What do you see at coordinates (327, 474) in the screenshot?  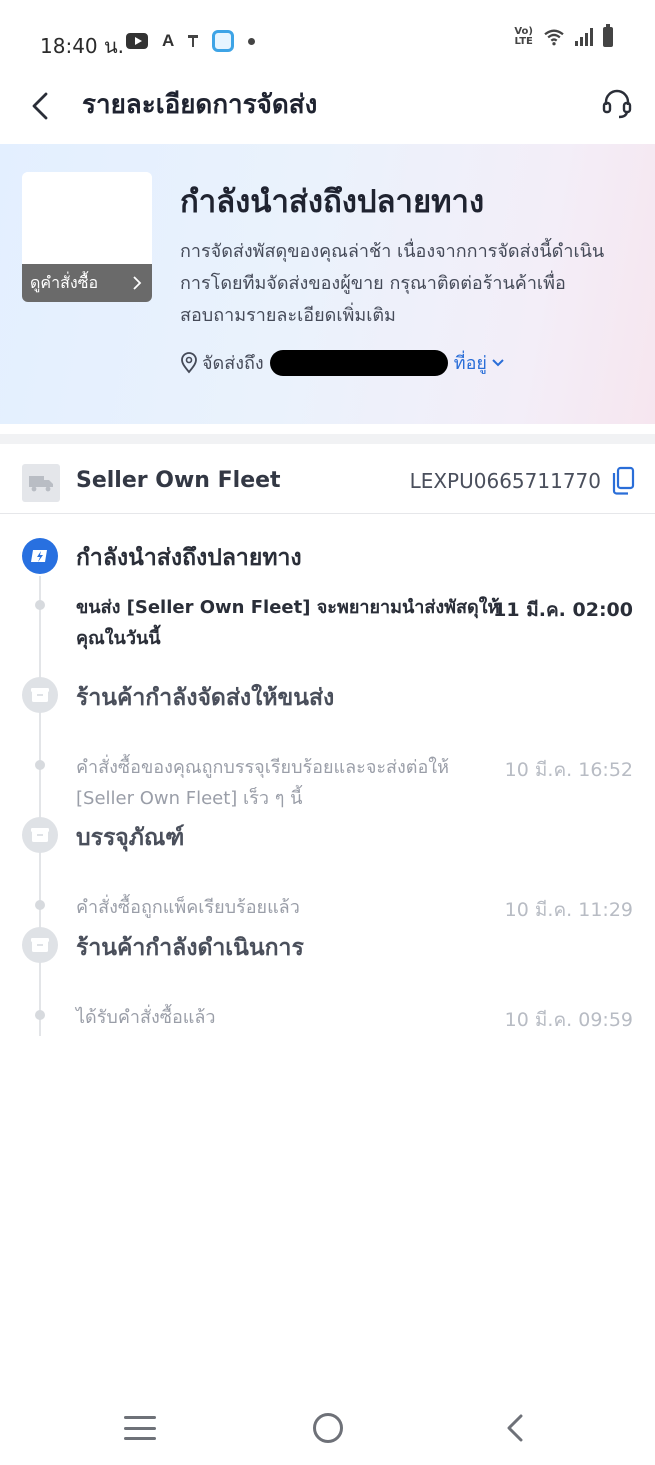 I see `carrier-row: Seller Own Fleet LEXPU0665711770` at bounding box center [327, 474].